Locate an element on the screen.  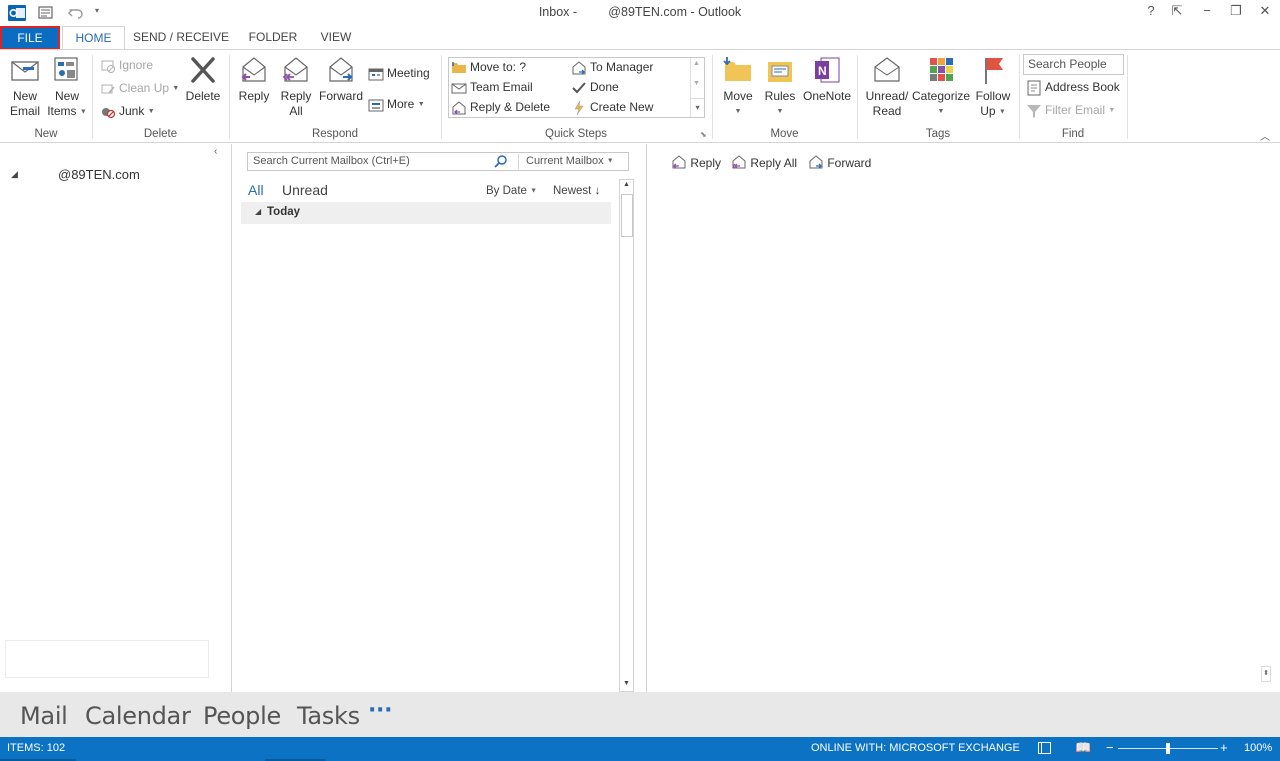
new-email-label-2: Email is located at coordinates (24, 111).